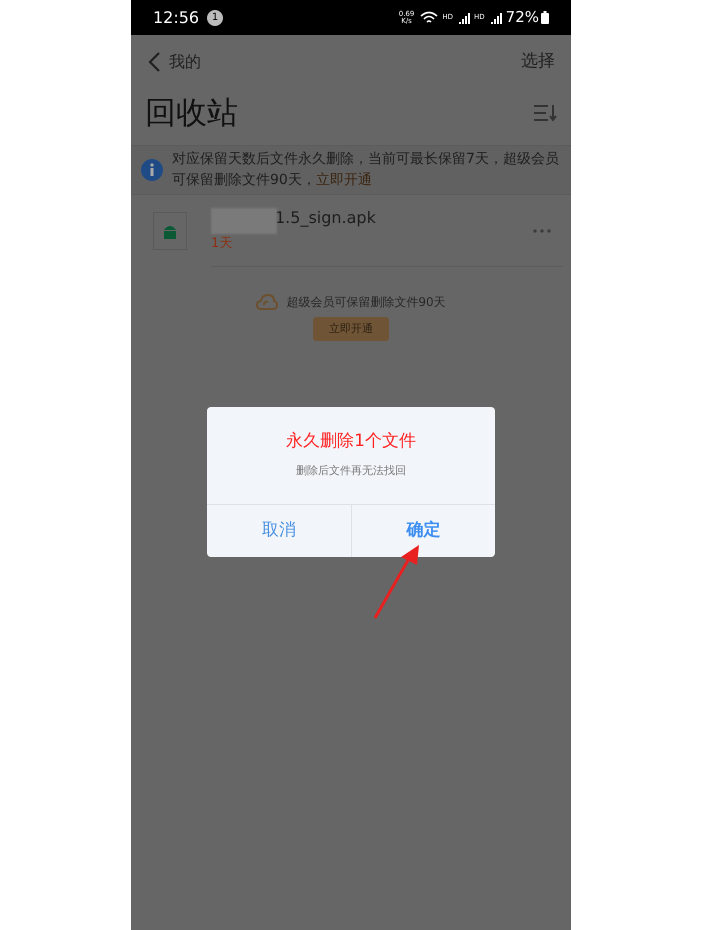 The image size is (702, 930). I want to click on upgrade-button: 立即开通, so click(351, 329).